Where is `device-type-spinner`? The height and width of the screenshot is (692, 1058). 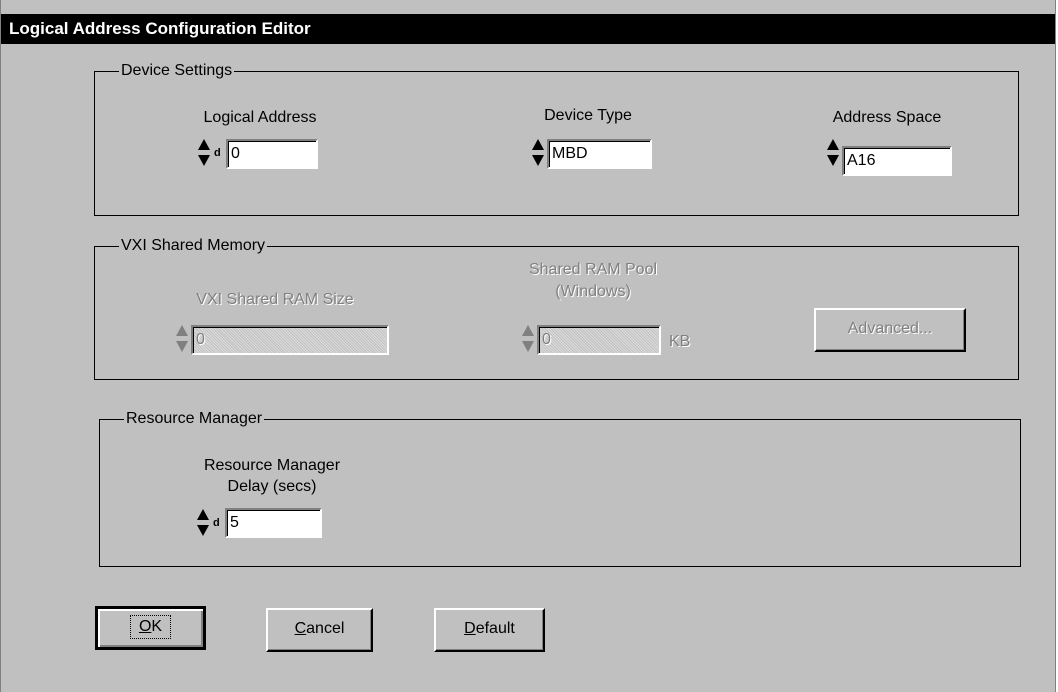 device-type-spinner is located at coordinates (538, 153).